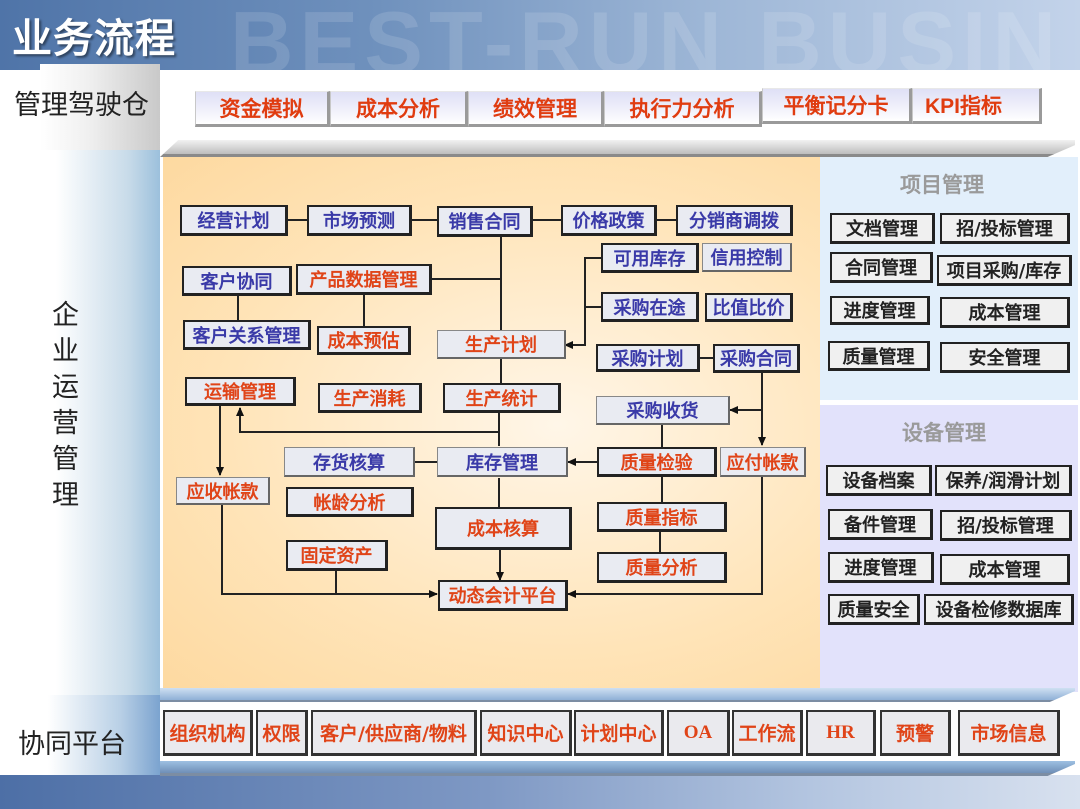  What do you see at coordinates (72, 744) in the screenshot?
I see `section-label-collaboration: 协同平台` at bounding box center [72, 744].